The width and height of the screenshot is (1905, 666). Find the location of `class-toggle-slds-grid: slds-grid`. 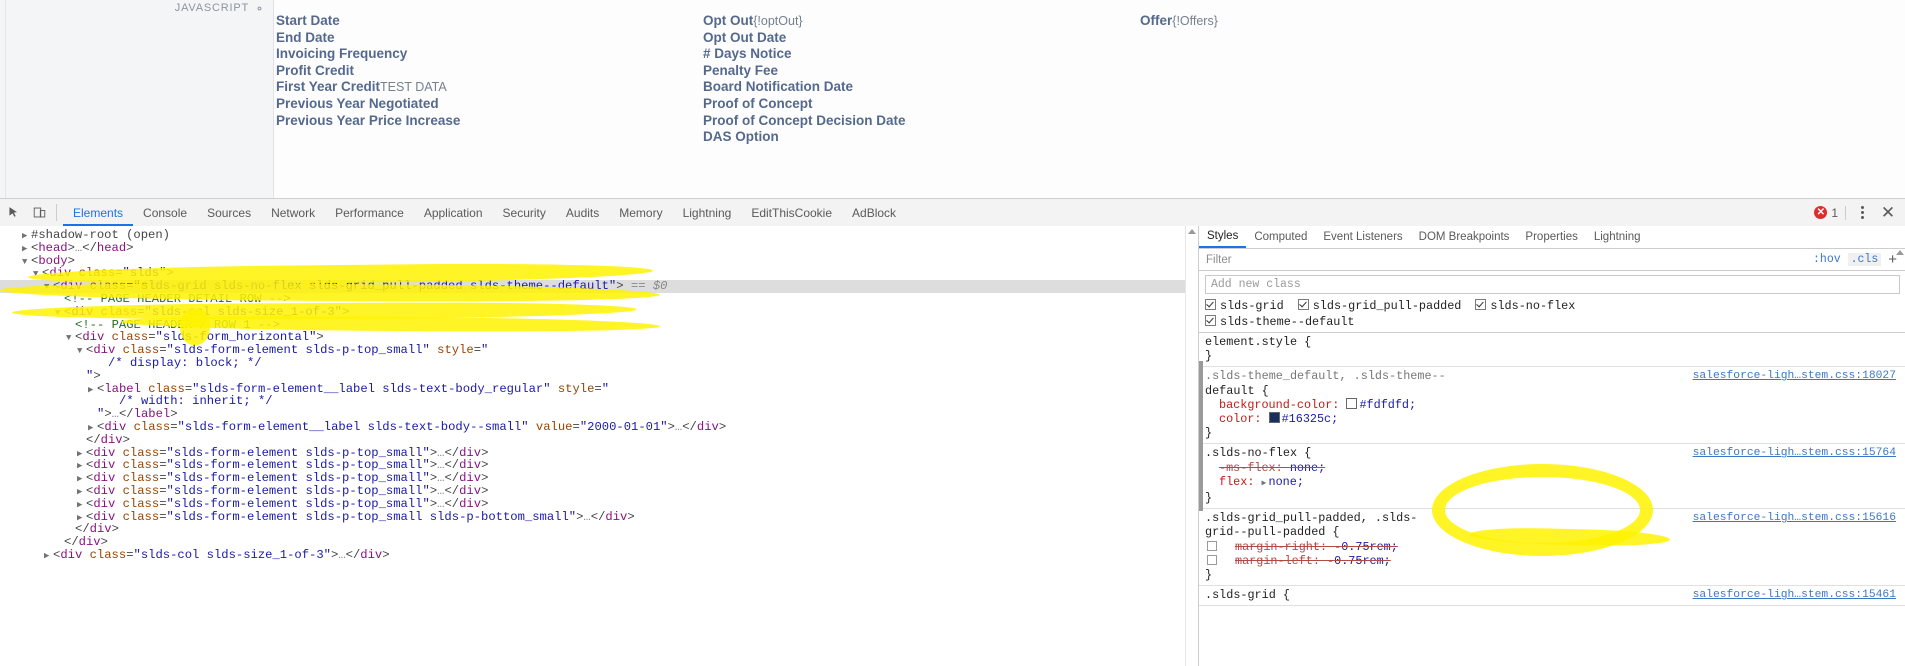

class-toggle-slds-grid: slds-grid is located at coordinates (1244, 306).